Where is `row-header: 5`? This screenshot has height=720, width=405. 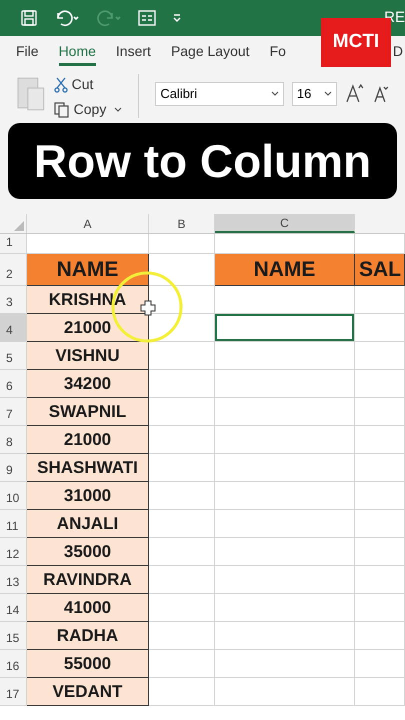
row-header: 5 is located at coordinates (13, 356).